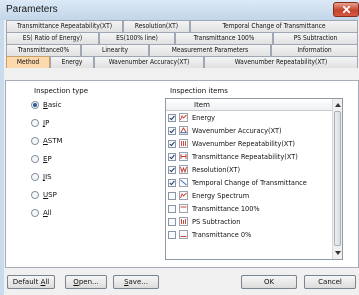 The width and height of the screenshot is (359, 295). What do you see at coordinates (249, 209) in the screenshot?
I see `list-item: Transmittance 100%` at bounding box center [249, 209].